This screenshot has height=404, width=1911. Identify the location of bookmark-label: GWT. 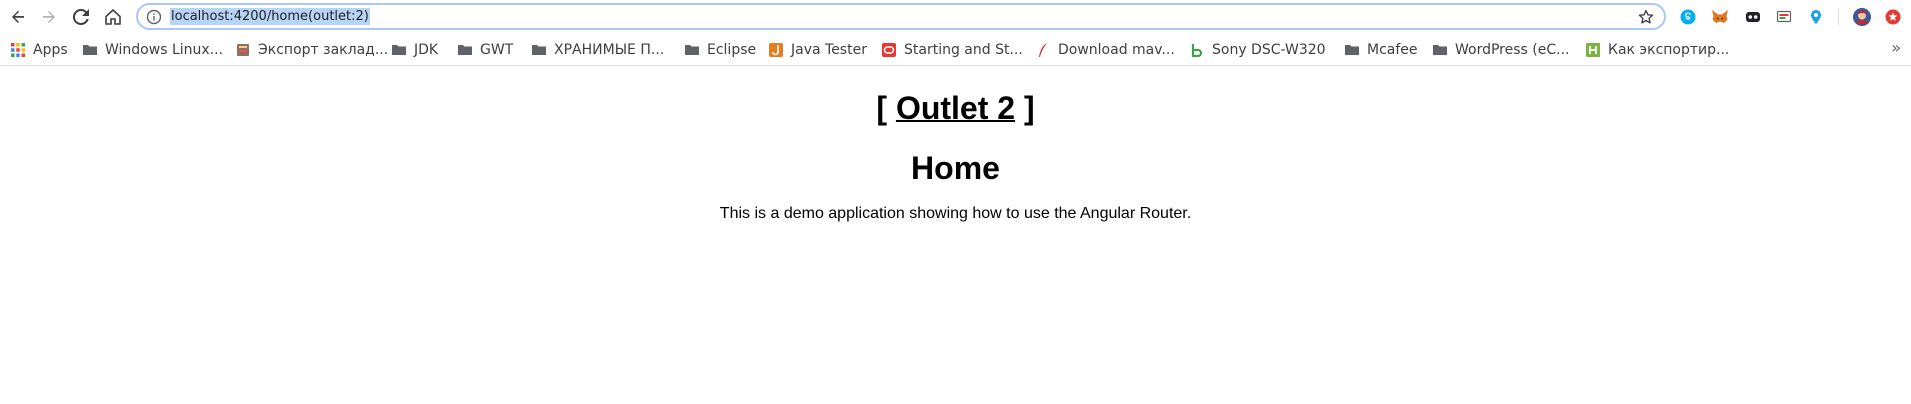
(497, 50).